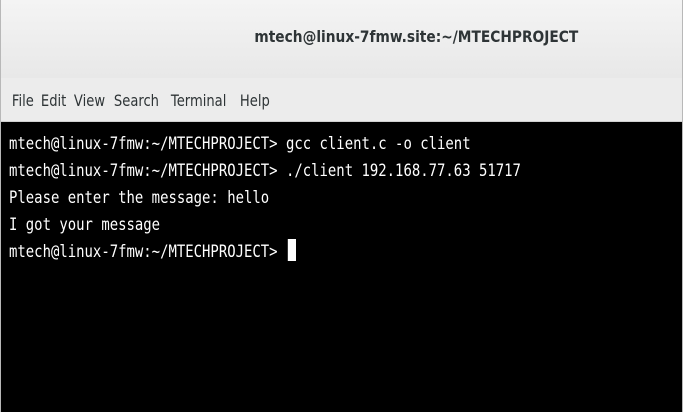 This screenshot has height=412, width=683. I want to click on window-title: mtech@linux-7fmw.site:~/MTECHPROJECT, so click(416, 36).